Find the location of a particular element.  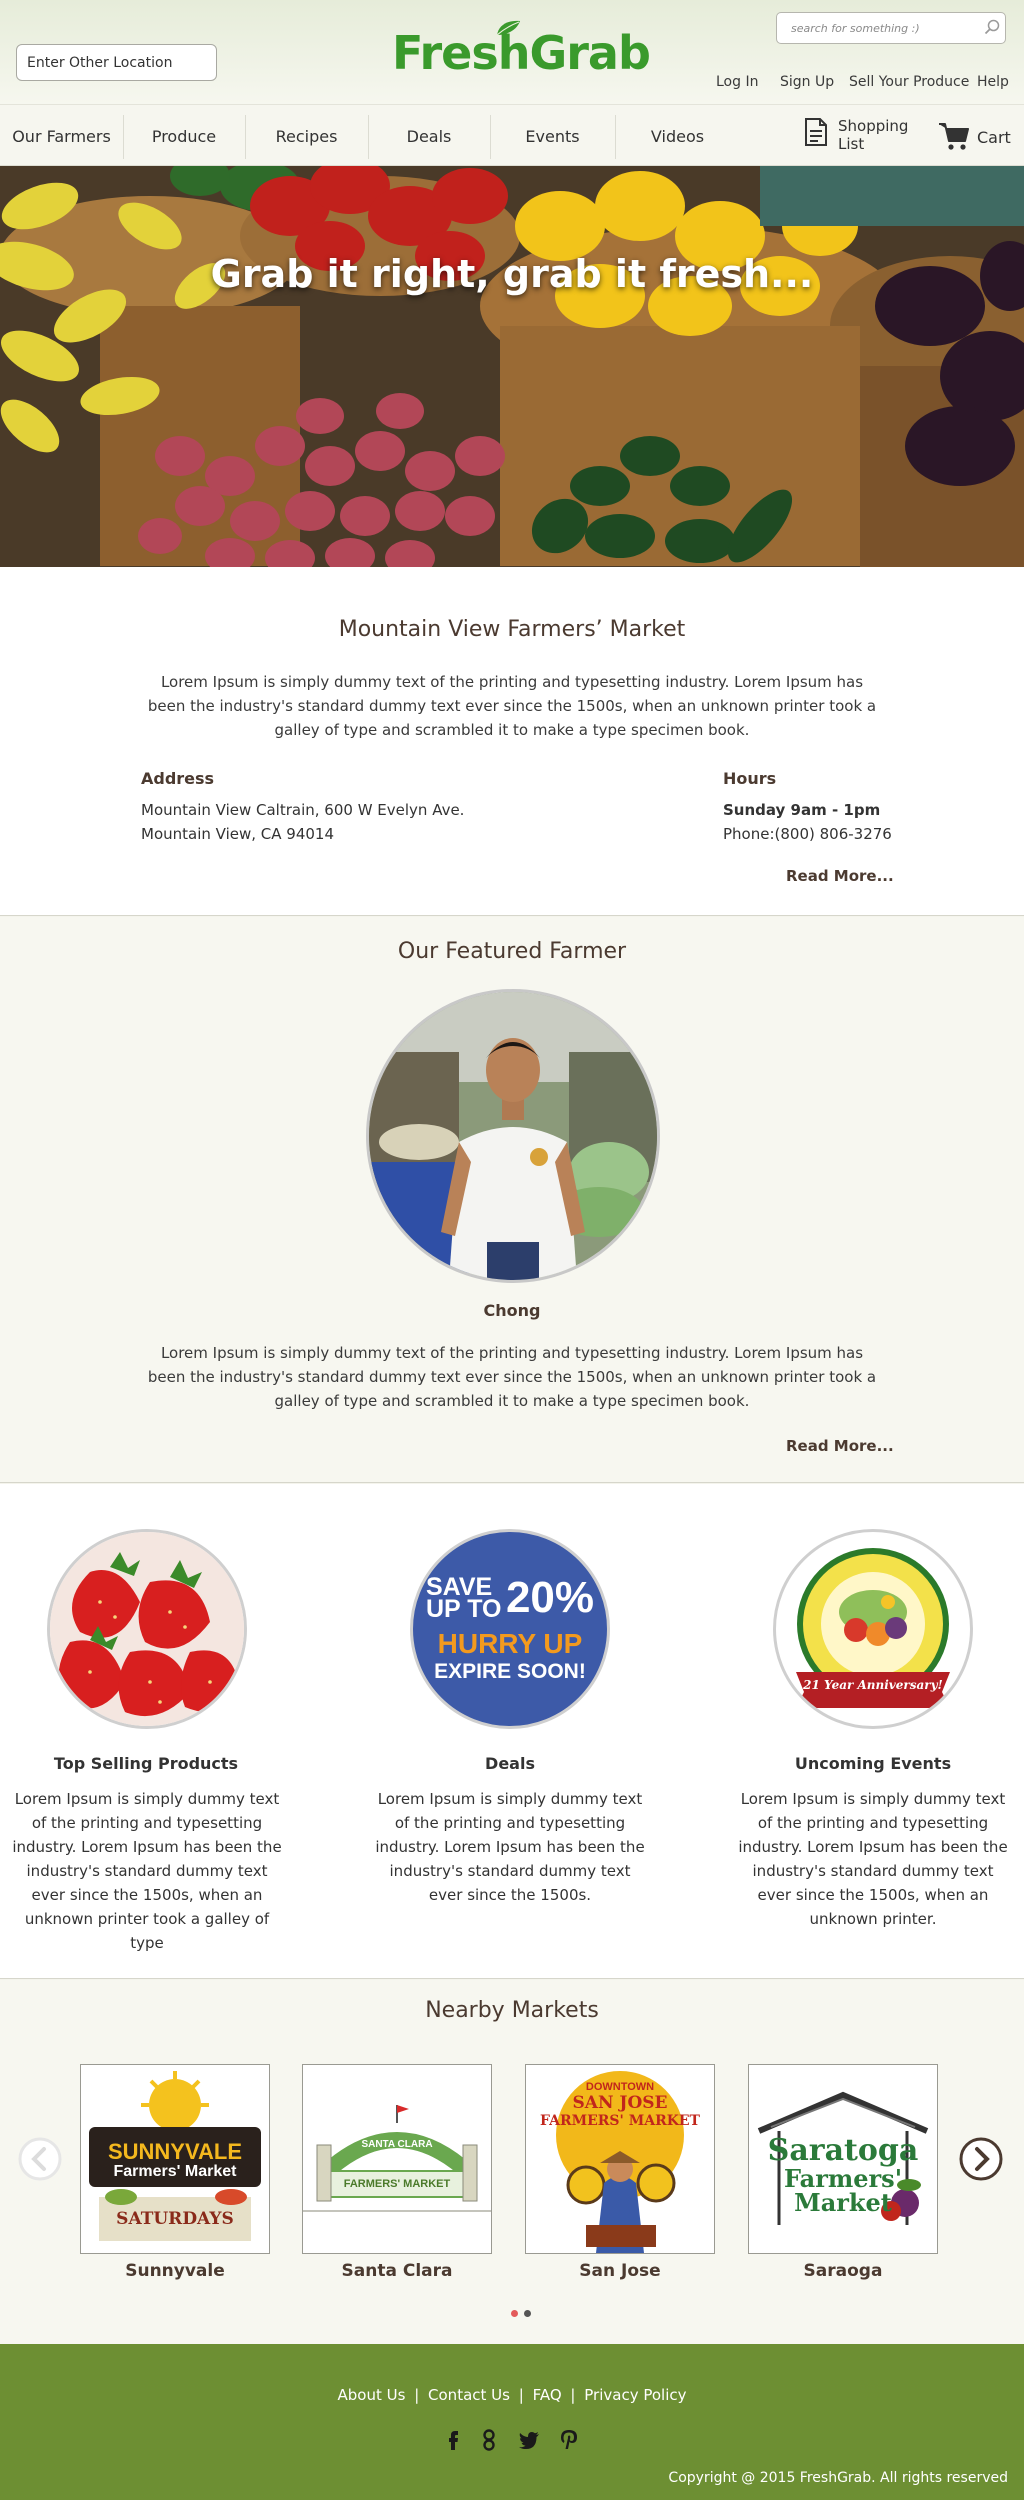

farmer-portrait-image is located at coordinates (513, 1136).